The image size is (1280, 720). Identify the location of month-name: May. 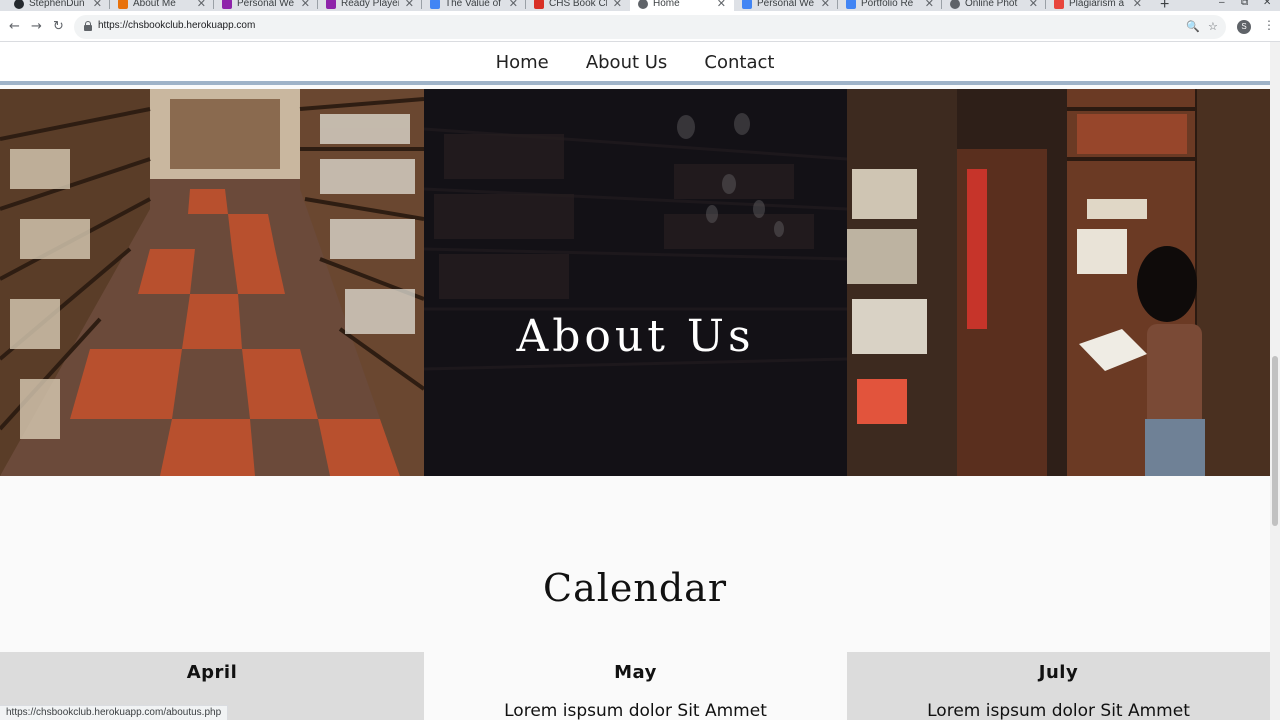
(635, 672).